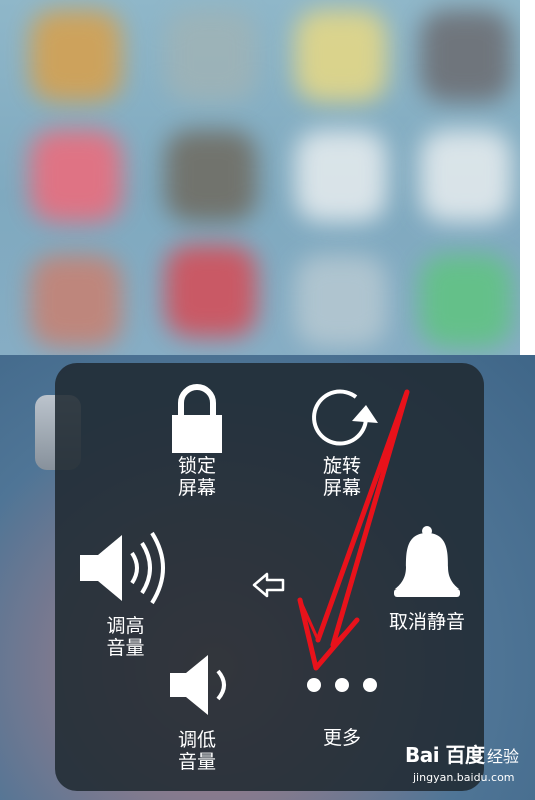  What do you see at coordinates (341, 477) in the screenshot?
I see `rotate-screen-label: 旋转 屏幕` at bounding box center [341, 477].